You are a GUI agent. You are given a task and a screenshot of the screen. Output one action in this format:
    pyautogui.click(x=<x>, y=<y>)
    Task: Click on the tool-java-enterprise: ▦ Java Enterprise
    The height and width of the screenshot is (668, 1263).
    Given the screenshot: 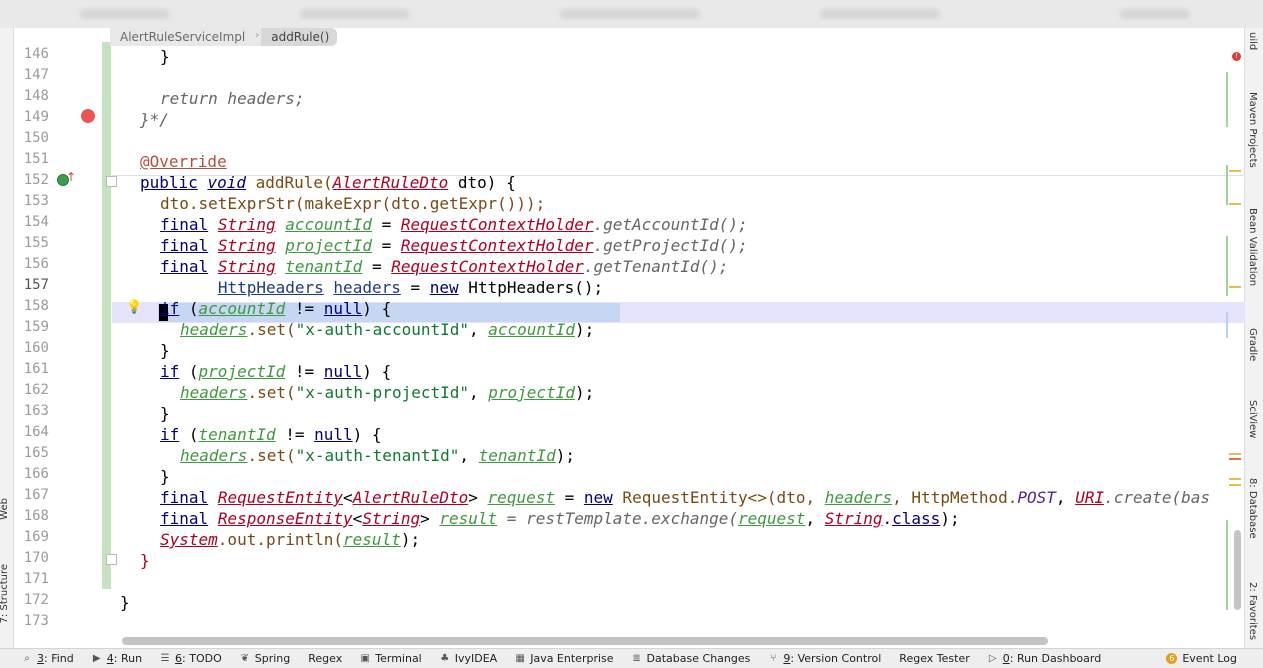 What is the action you would take?
    pyautogui.click(x=564, y=658)
    